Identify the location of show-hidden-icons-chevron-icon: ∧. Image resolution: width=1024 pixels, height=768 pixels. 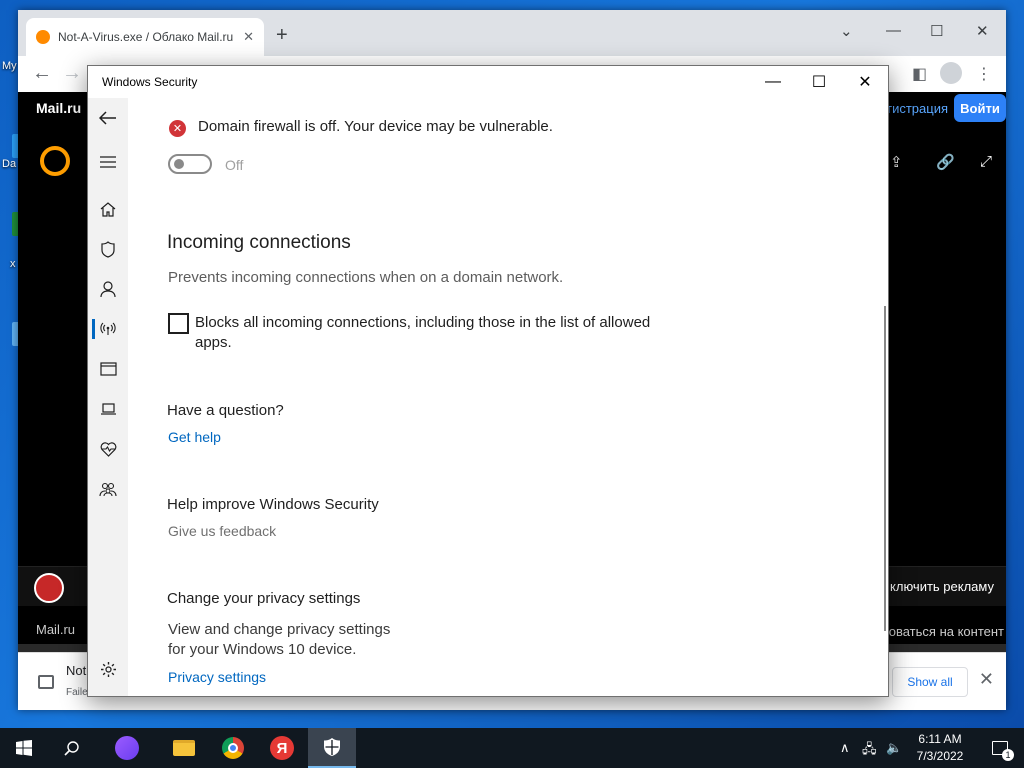
(845, 748).